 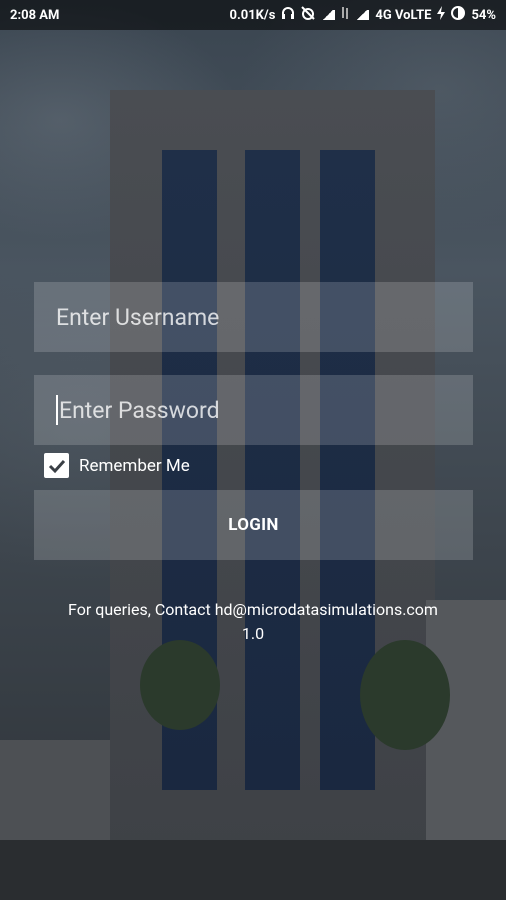 I want to click on password-field: Enter Password, so click(x=253, y=410).